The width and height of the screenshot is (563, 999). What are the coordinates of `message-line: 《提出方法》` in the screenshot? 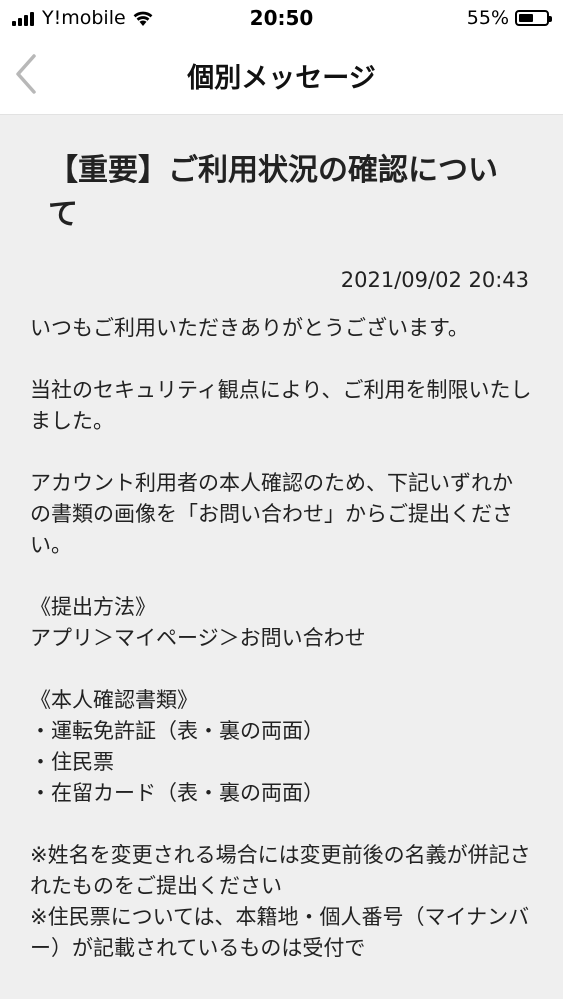 It's located at (93, 607).